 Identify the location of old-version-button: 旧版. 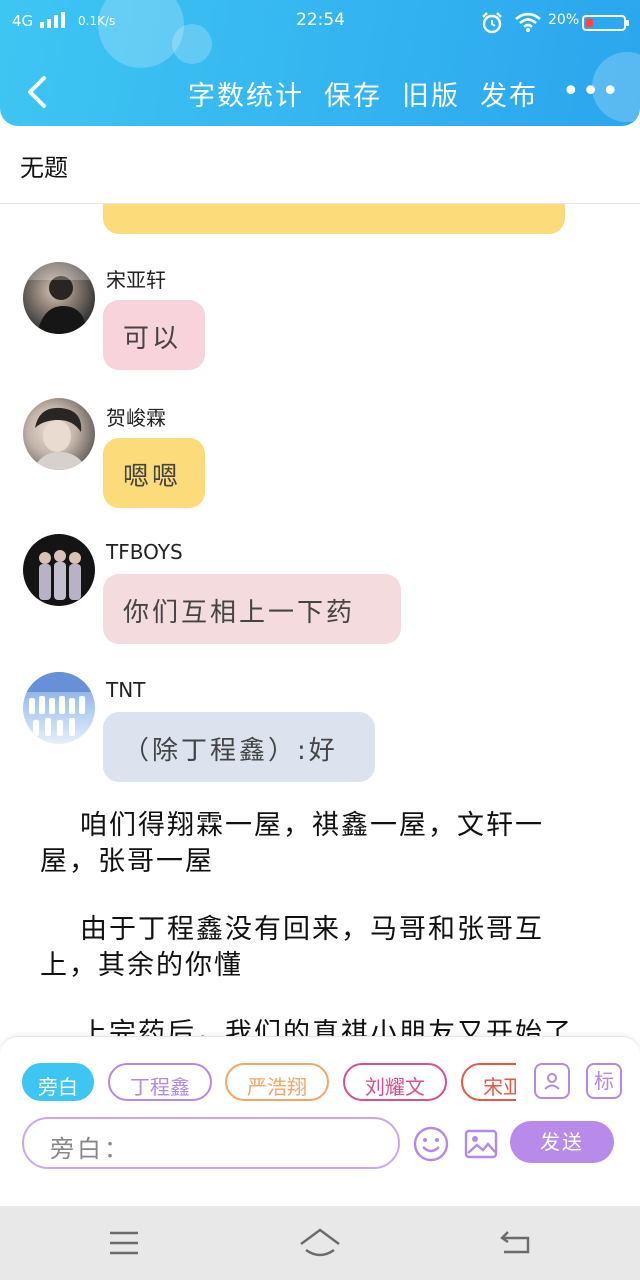
(431, 93).